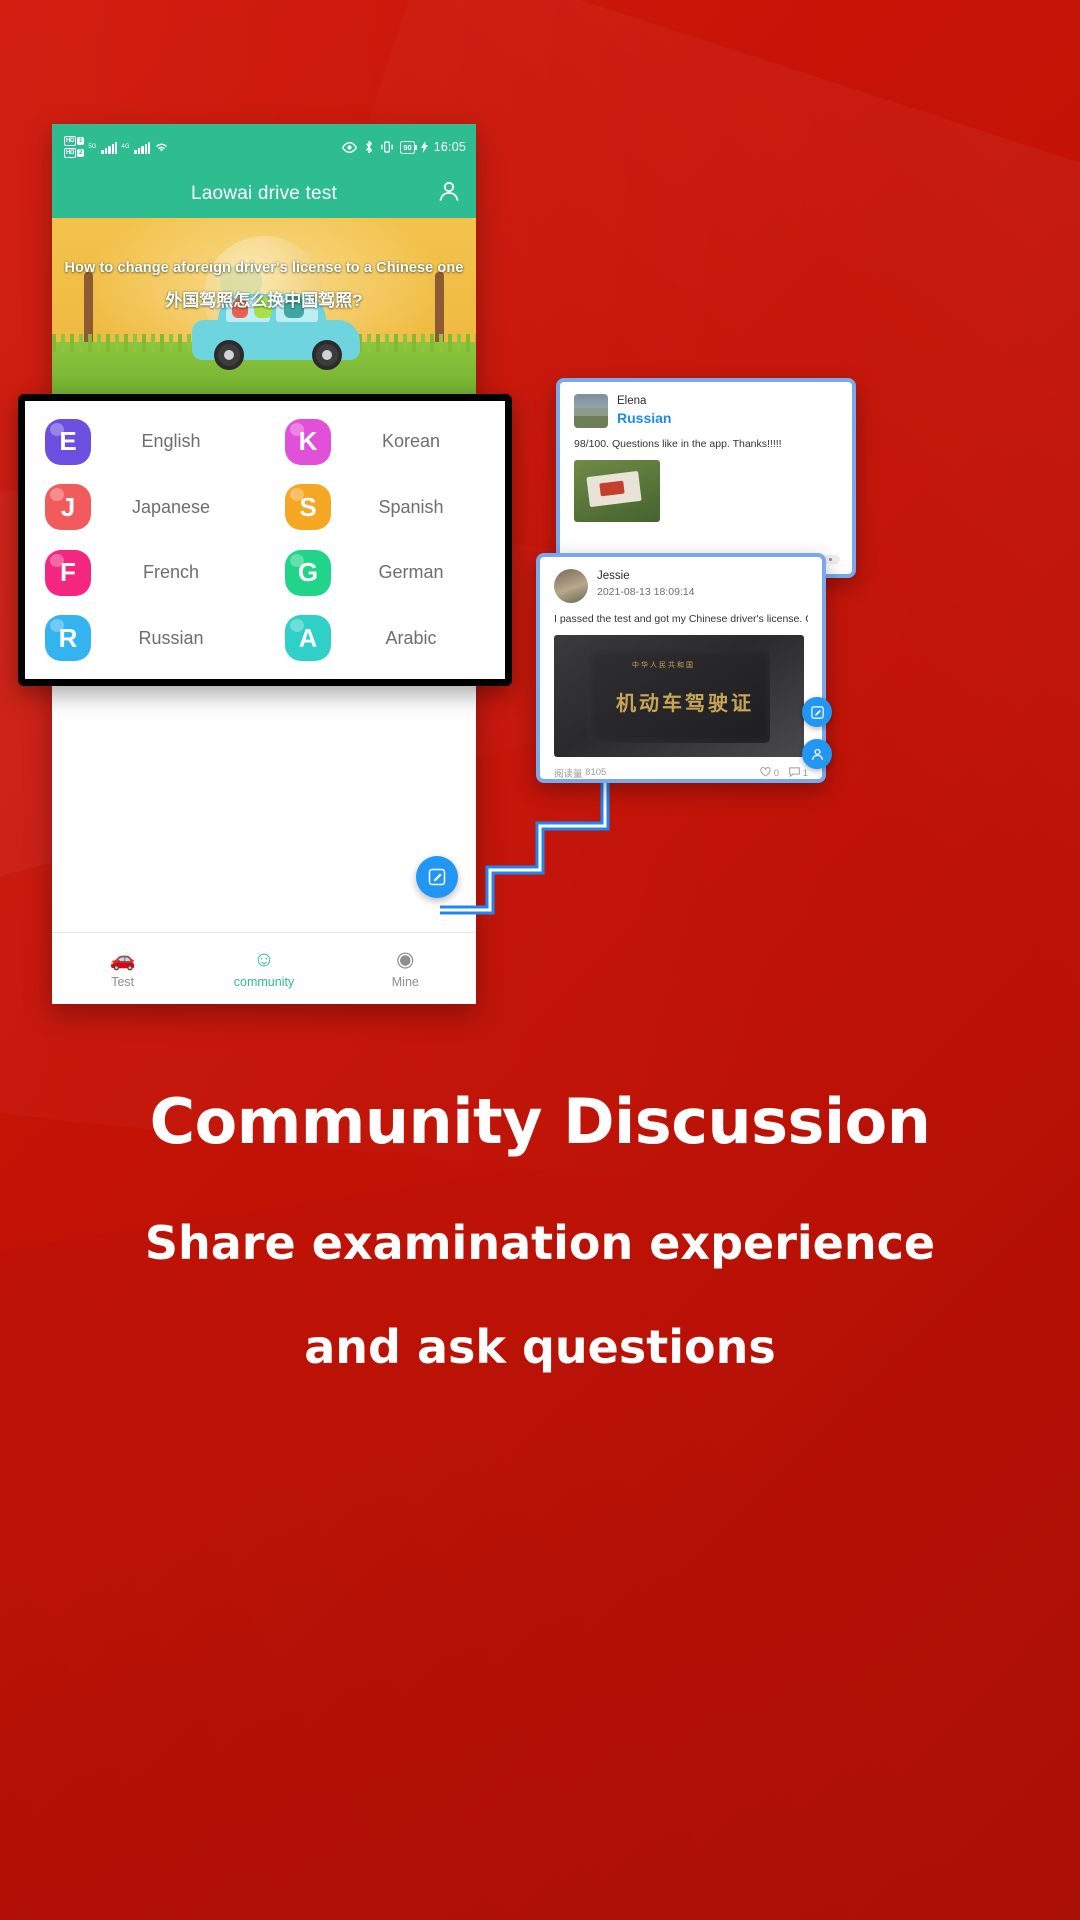 The width and height of the screenshot is (1080, 1920). I want to click on page-title: Laowai drive test, so click(264, 193).